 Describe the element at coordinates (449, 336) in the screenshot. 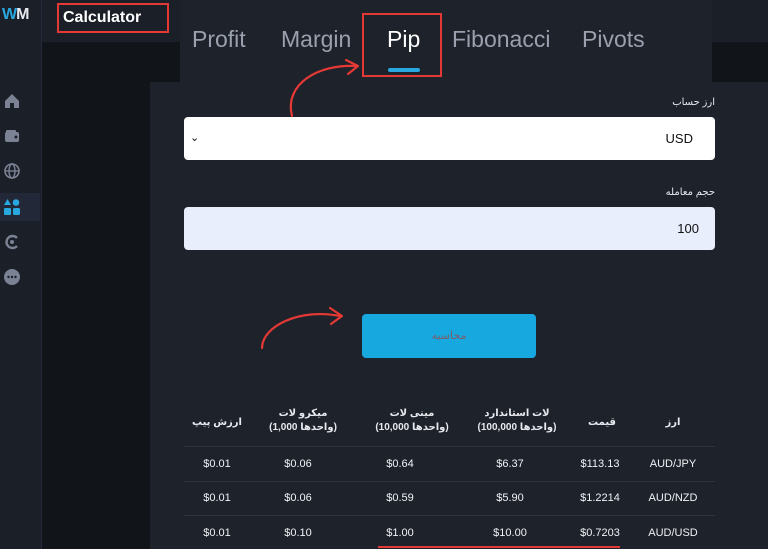

I see `calculate-button: محاسبه` at that location.